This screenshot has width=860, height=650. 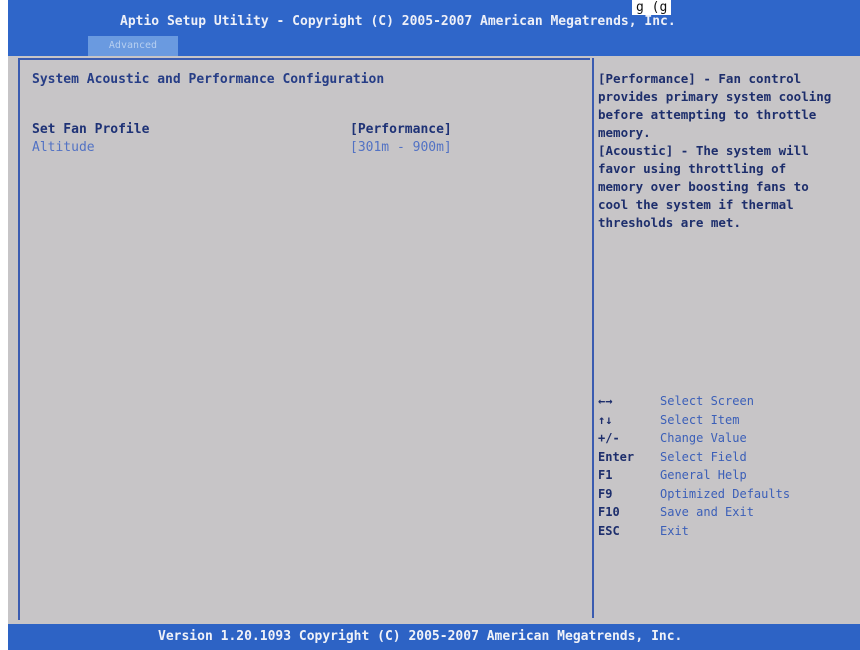 I want to click on setting-label: Set Fan Profile, so click(x=91, y=129).